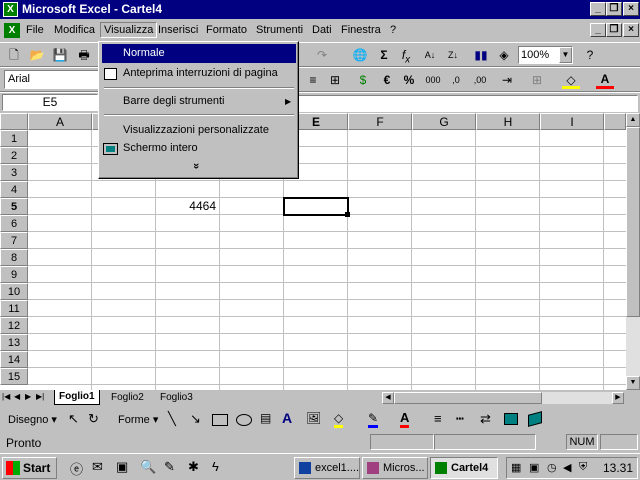 The height and width of the screenshot is (480, 640). I want to click on menu-strumenti: Strumenti, so click(279, 30).